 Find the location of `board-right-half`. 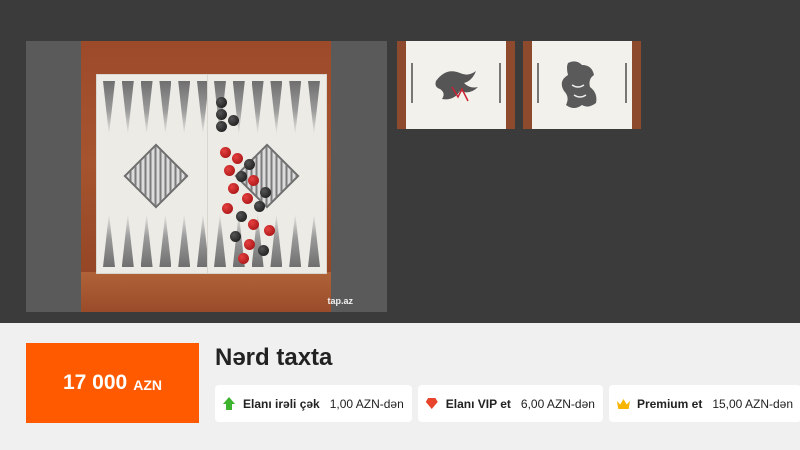

board-right-half is located at coordinates (267, 174).